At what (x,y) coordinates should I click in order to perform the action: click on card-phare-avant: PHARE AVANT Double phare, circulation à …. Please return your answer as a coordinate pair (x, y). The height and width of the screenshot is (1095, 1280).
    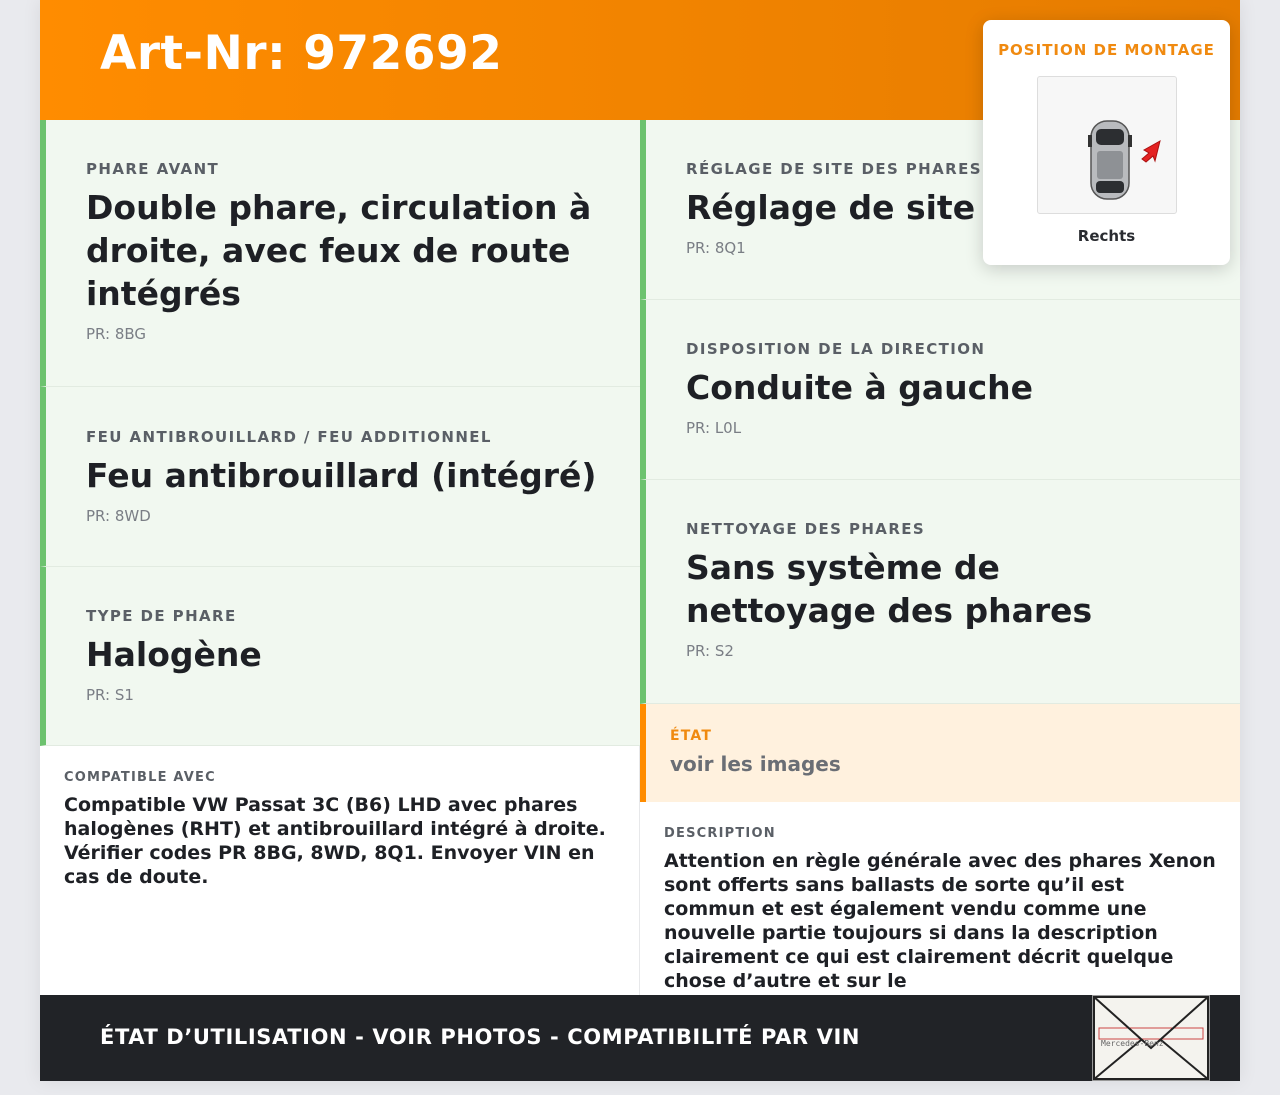
    Looking at the image, I should click on (340, 253).